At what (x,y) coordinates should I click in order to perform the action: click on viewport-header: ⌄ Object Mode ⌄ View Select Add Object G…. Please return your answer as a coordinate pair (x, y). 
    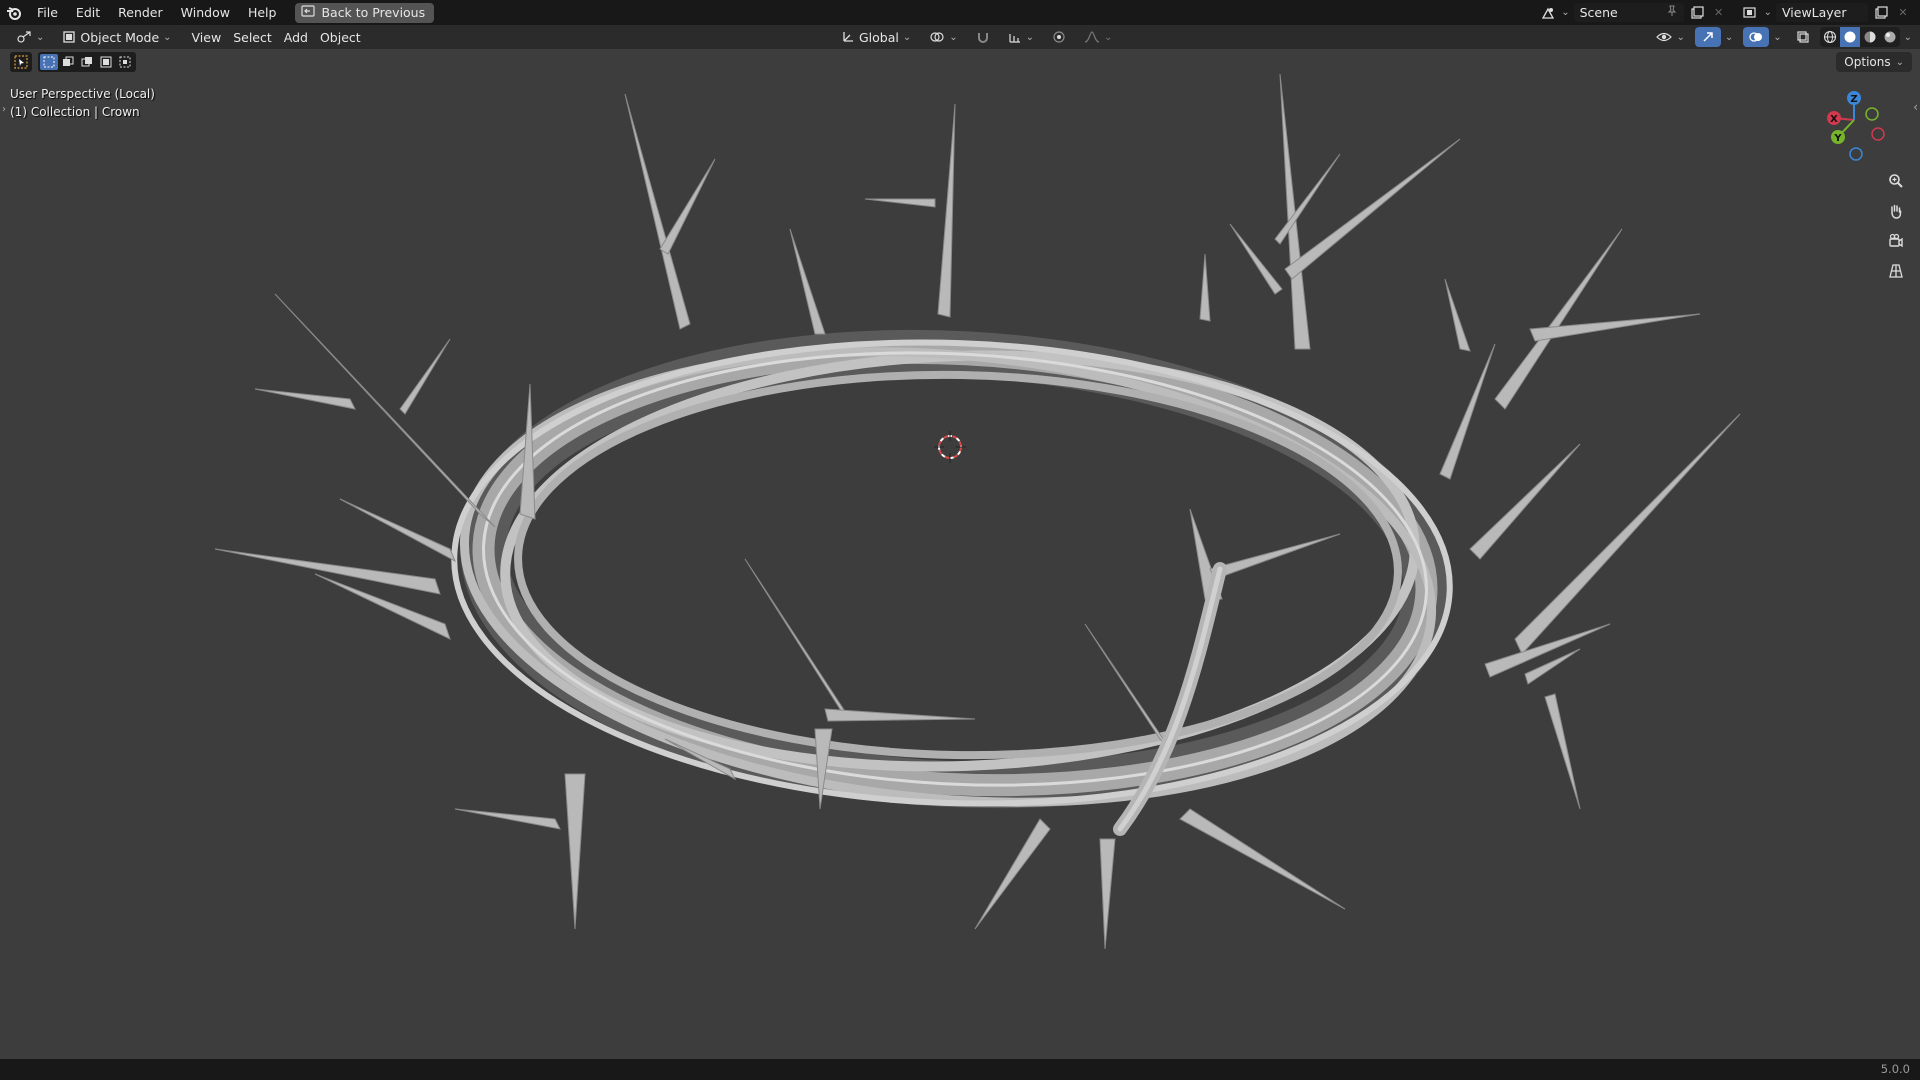
    Looking at the image, I should click on (960, 37).